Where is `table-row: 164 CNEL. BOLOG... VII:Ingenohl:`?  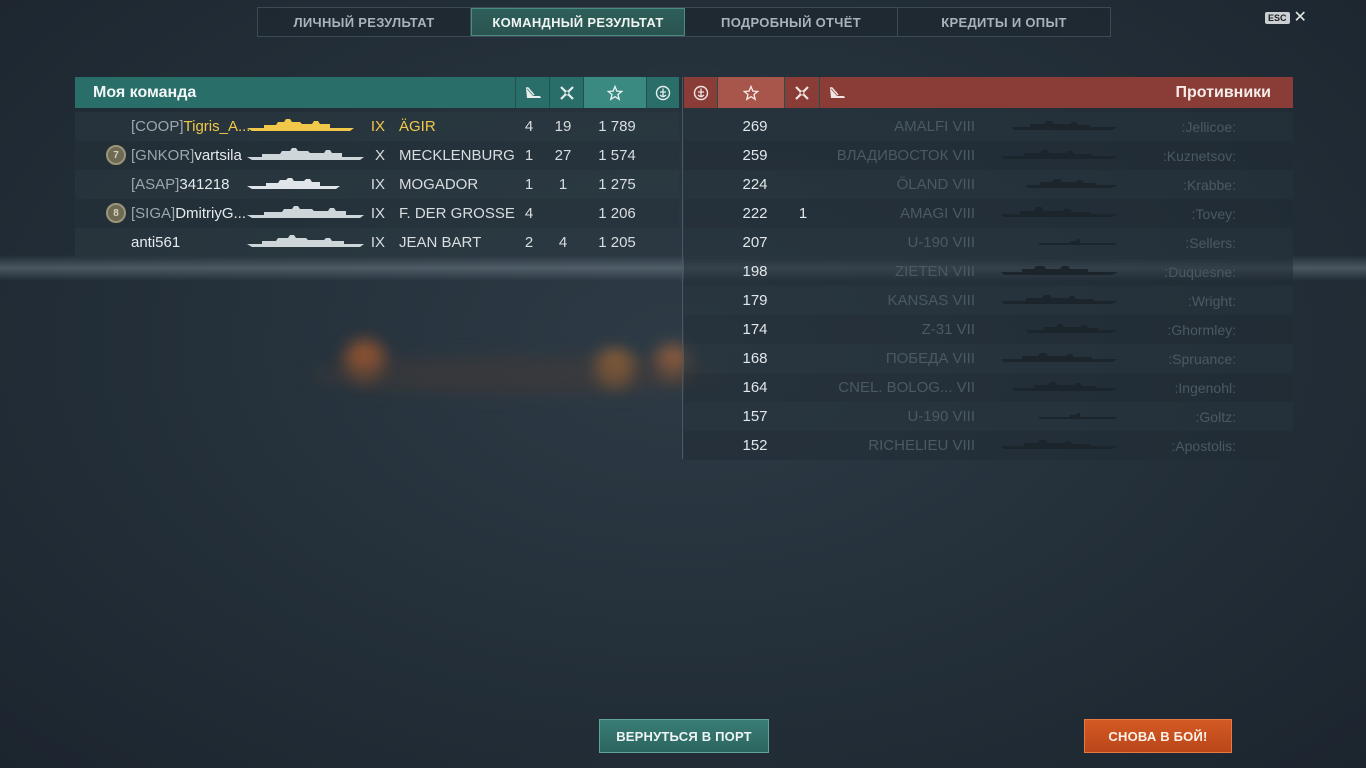
table-row: 164 CNEL. BOLOG... VII:Ingenohl: is located at coordinates (988, 387).